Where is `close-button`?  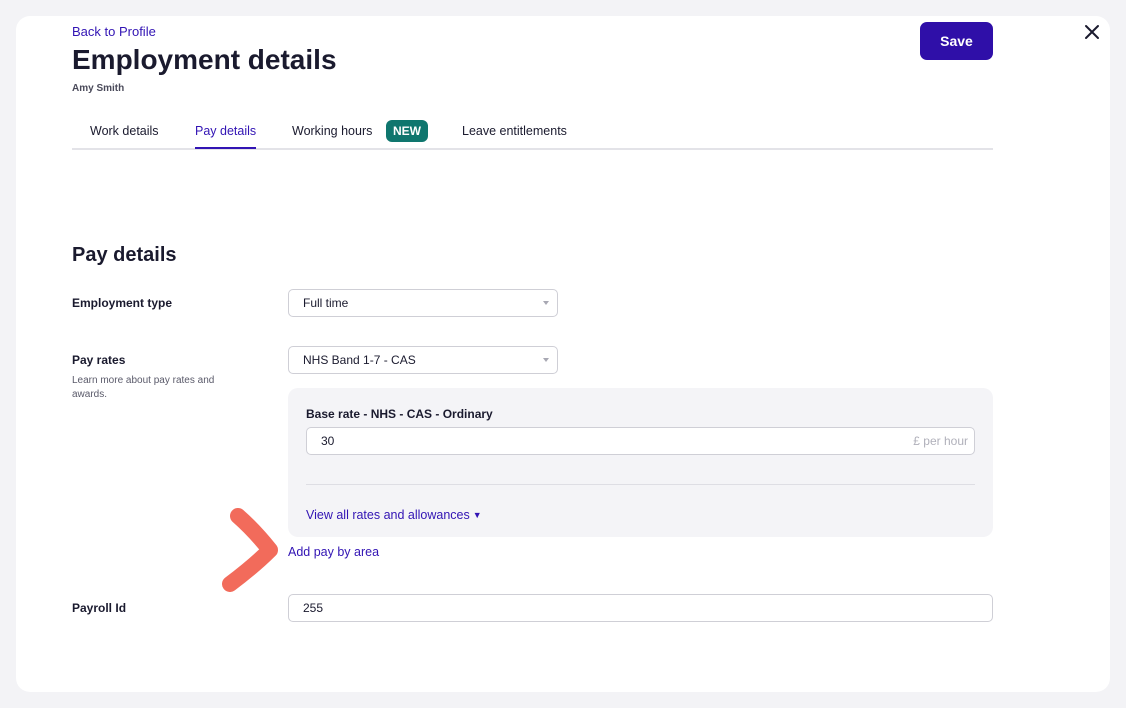 close-button is located at coordinates (1092, 32).